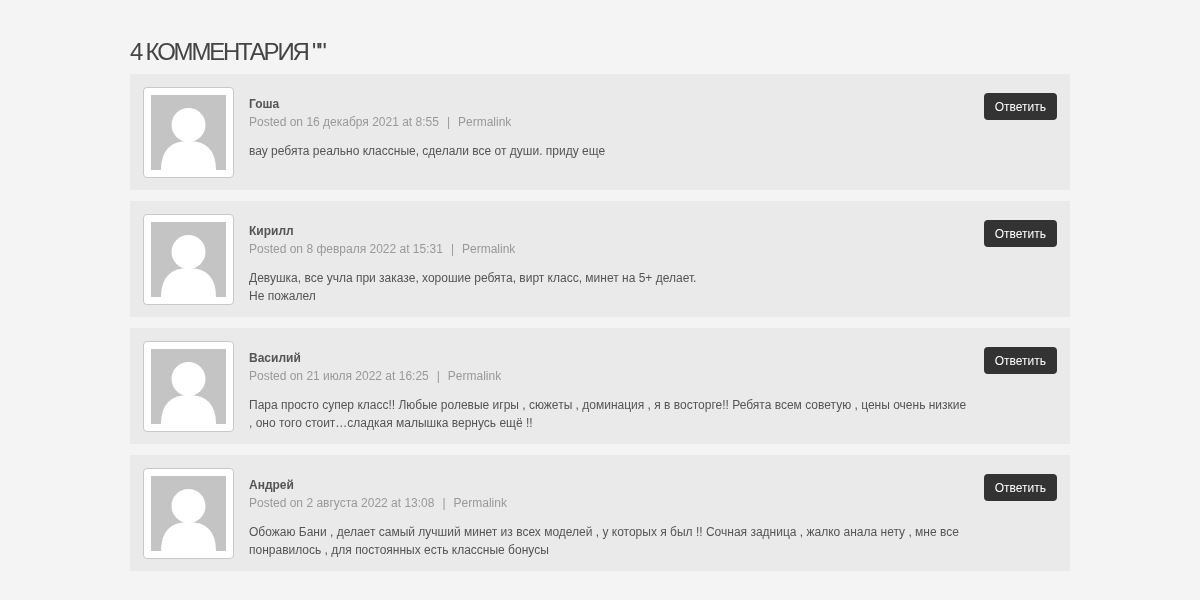 The height and width of the screenshot is (600, 1200). Describe the element at coordinates (228, 52) in the screenshot. I see `comments-heading: 4 КОММЕНТАРИЯ ""` at that location.